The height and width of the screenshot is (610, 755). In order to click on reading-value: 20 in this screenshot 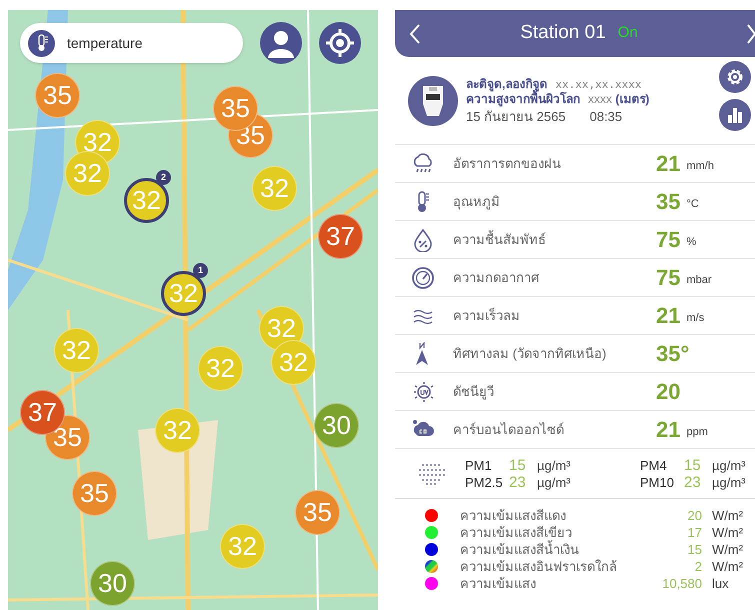, I will do `click(668, 392)`.